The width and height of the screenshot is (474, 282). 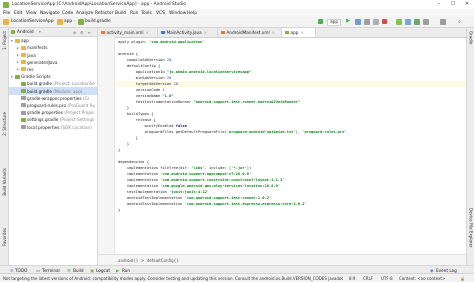 I want to click on hide-panel-icon: ⇤, so click(x=89, y=32).